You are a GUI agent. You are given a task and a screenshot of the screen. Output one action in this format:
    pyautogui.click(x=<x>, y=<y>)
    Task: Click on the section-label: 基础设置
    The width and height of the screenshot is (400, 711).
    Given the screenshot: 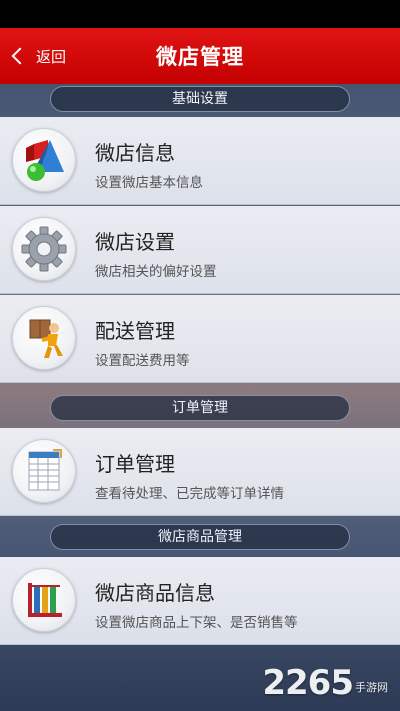 What is the action you would take?
    pyautogui.click(x=200, y=99)
    